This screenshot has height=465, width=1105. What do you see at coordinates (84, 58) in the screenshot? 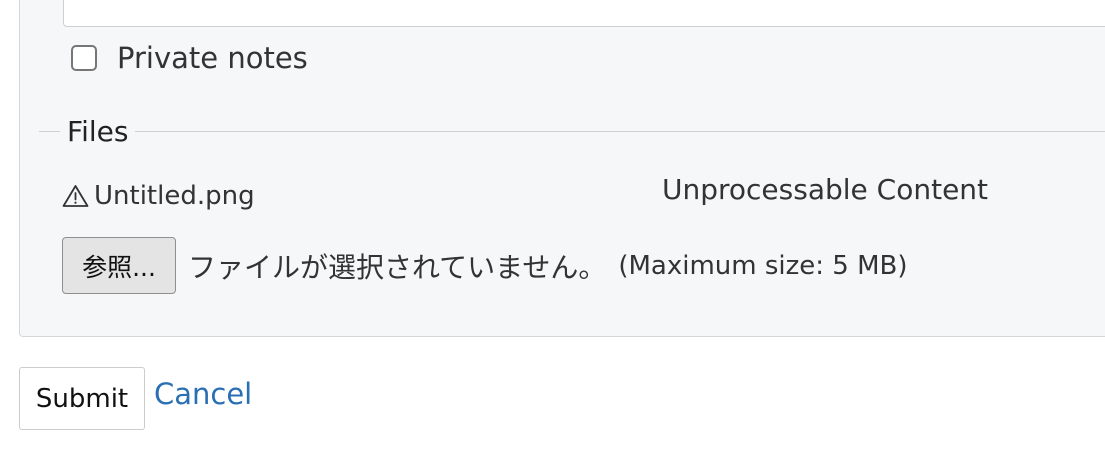
I see `private-notes-checkbox` at bounding box center [84, 58].